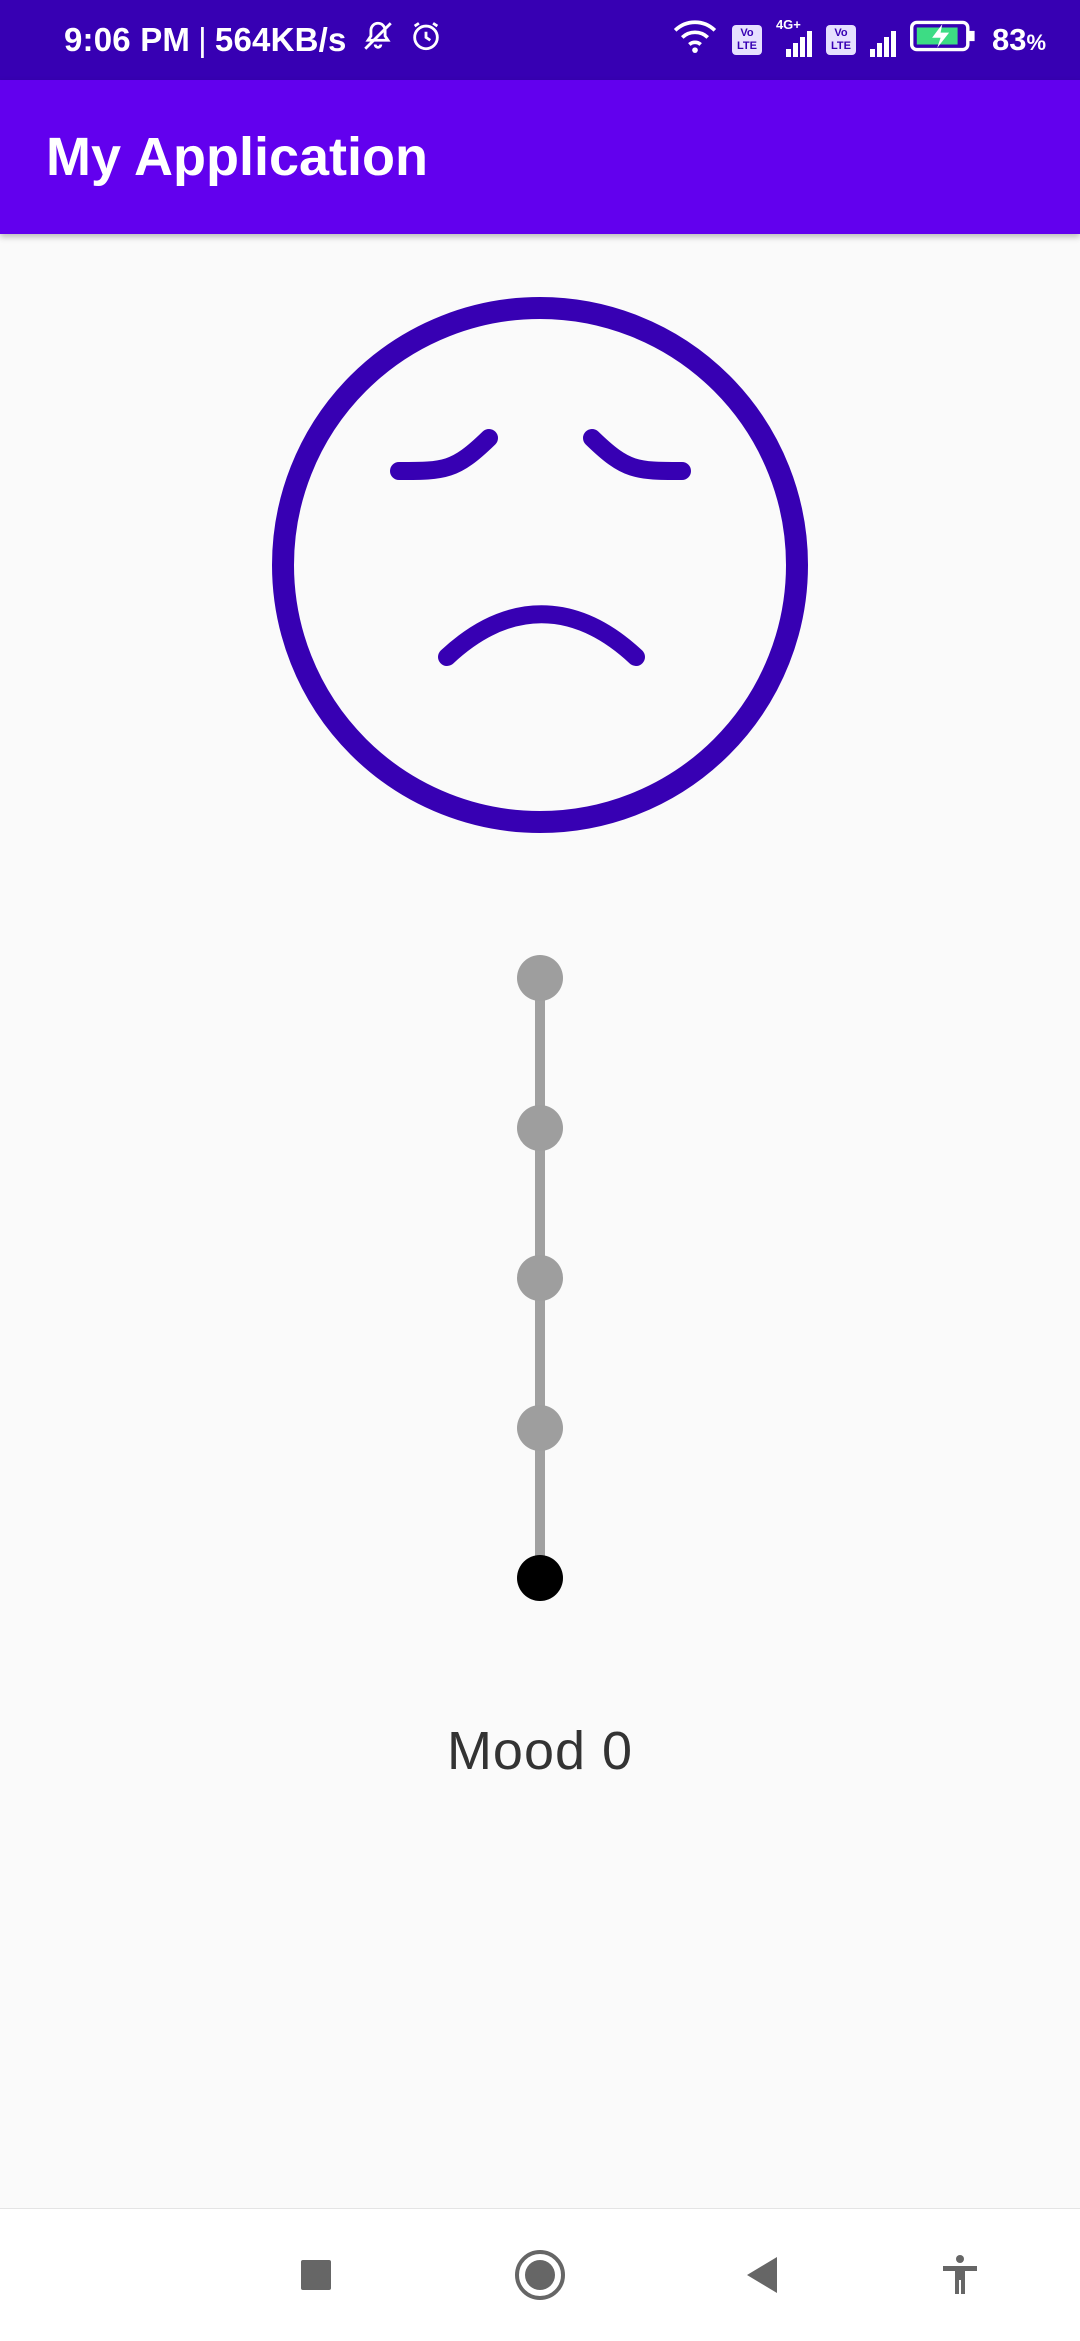  Describe the element at coordinates (378, 40) in the screenshot. I see `bell-off-icon` at that location.